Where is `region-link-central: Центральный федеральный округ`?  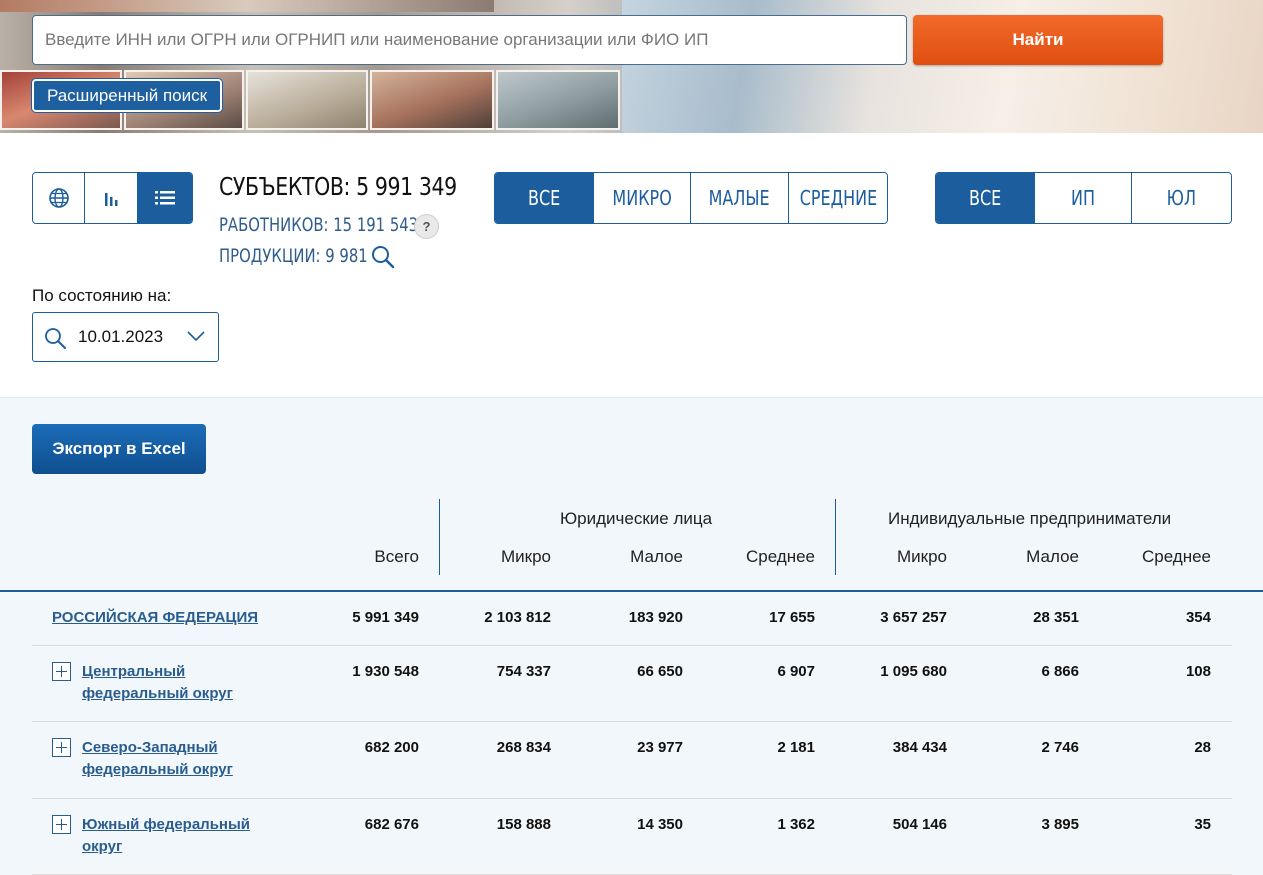
region-link-central: Центральный федеральный округ is located at coordinates (157, 683).